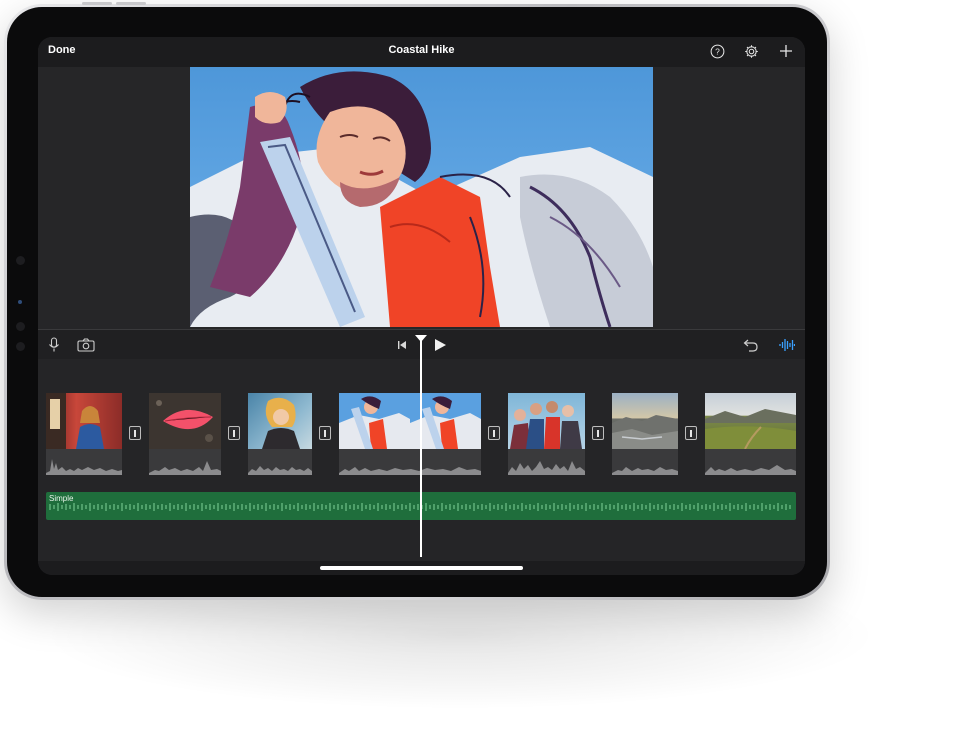 This screenshot has width=960, height=744. Describe the element at coordinates (421, 568) in the screenshot. I see `home-indicator` at that location.